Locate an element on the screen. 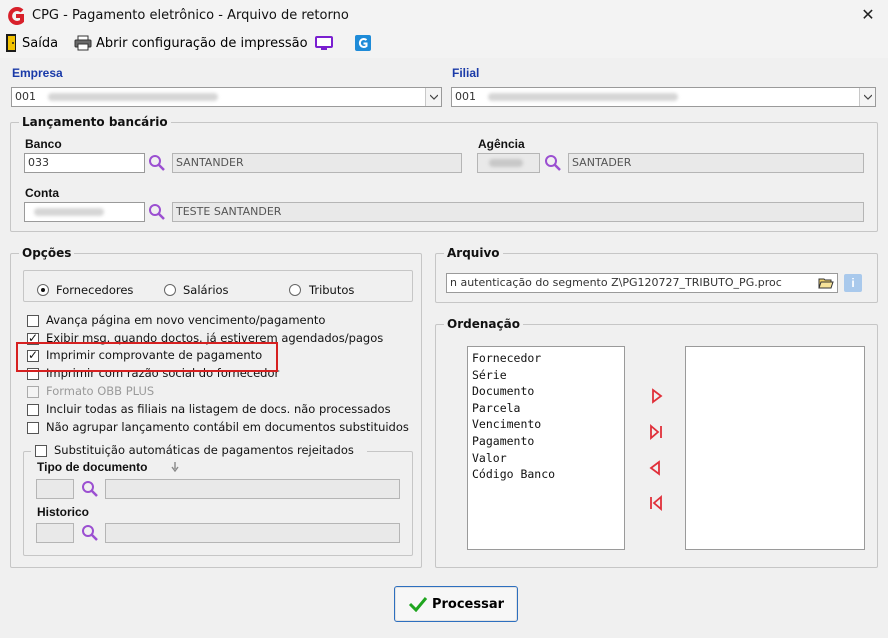 This screenshot has height=638, width=888. highlight-box is located at coordinates (147, 357).